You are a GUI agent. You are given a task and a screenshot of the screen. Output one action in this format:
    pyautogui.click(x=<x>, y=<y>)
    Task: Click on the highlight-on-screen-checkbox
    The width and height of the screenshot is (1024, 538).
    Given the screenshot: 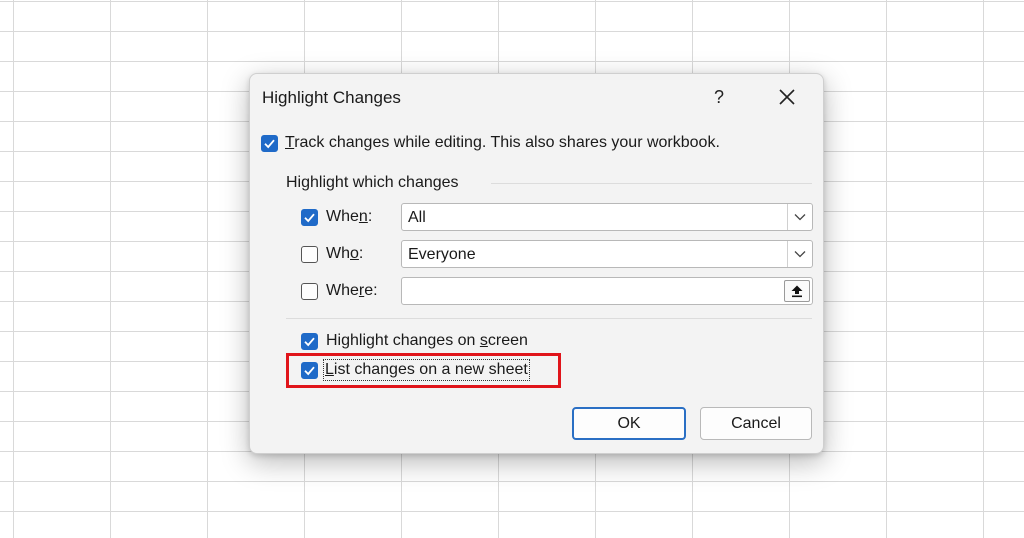 What is the action you would take?
    pyautogui.click(x=309, y=341)
    